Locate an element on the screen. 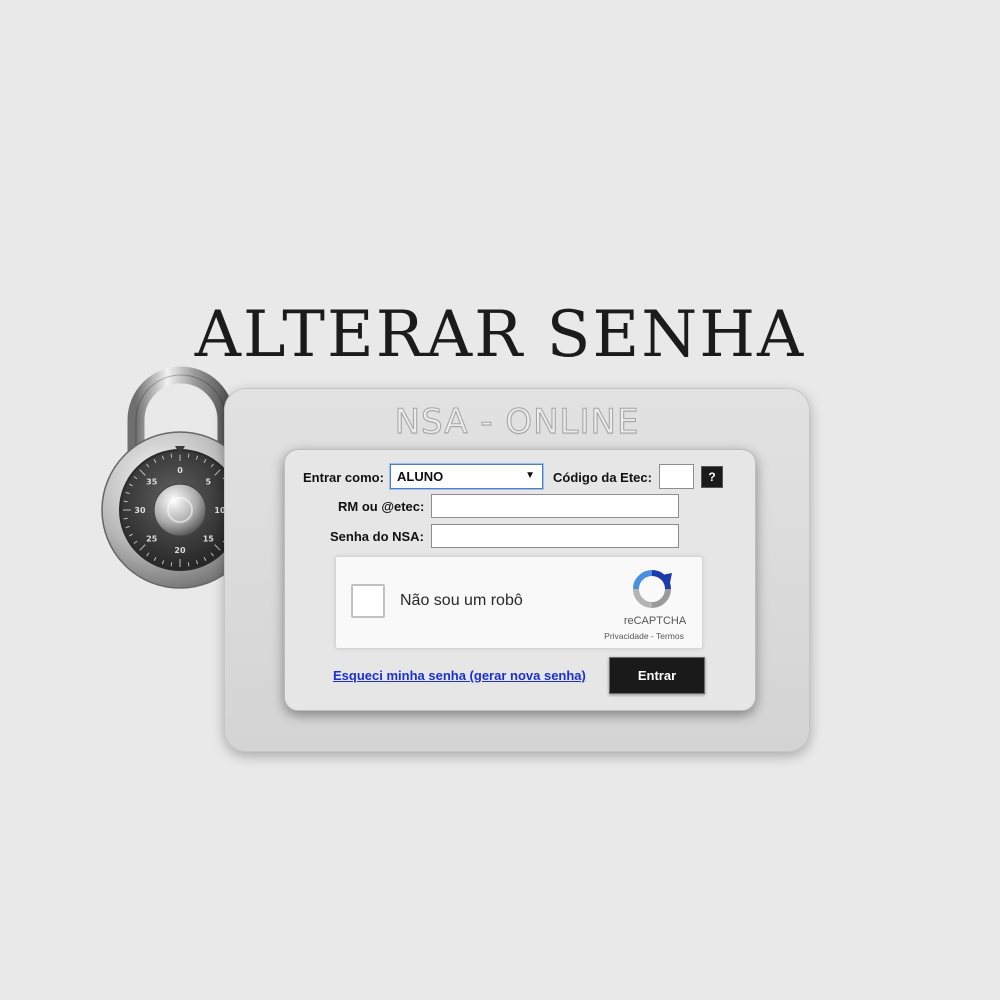 The width and height of the screenshot is (1000, 1000). dial-number: 20 is located at coordinates (180, 550).